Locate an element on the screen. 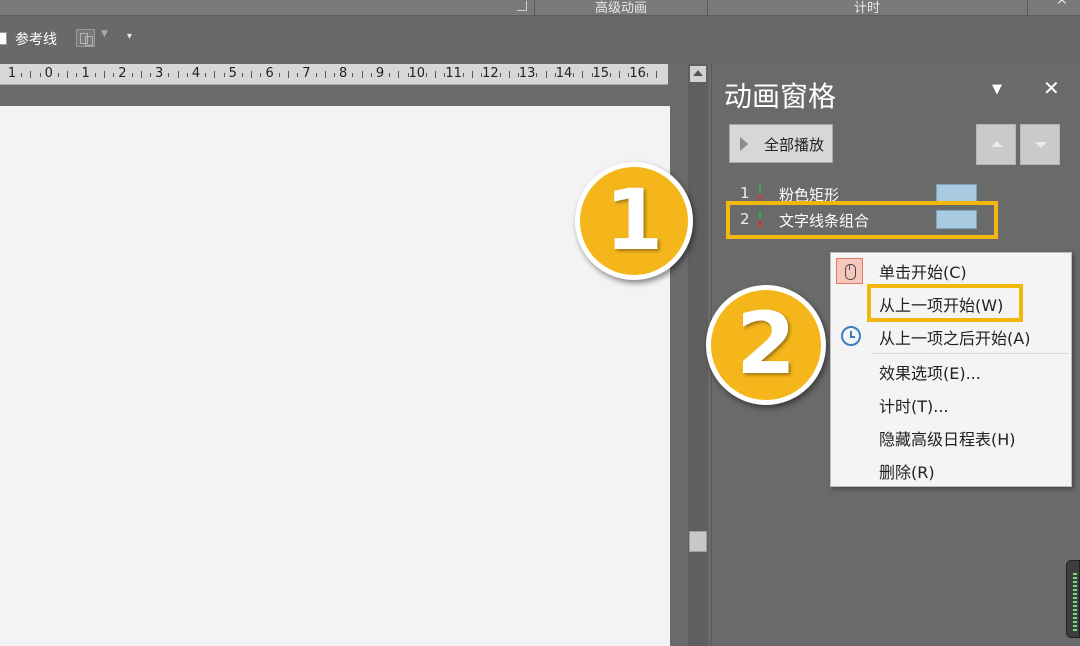 The image size is (1080, 646). play-all-button: 全部播放 is located at coordinates (781, 143).